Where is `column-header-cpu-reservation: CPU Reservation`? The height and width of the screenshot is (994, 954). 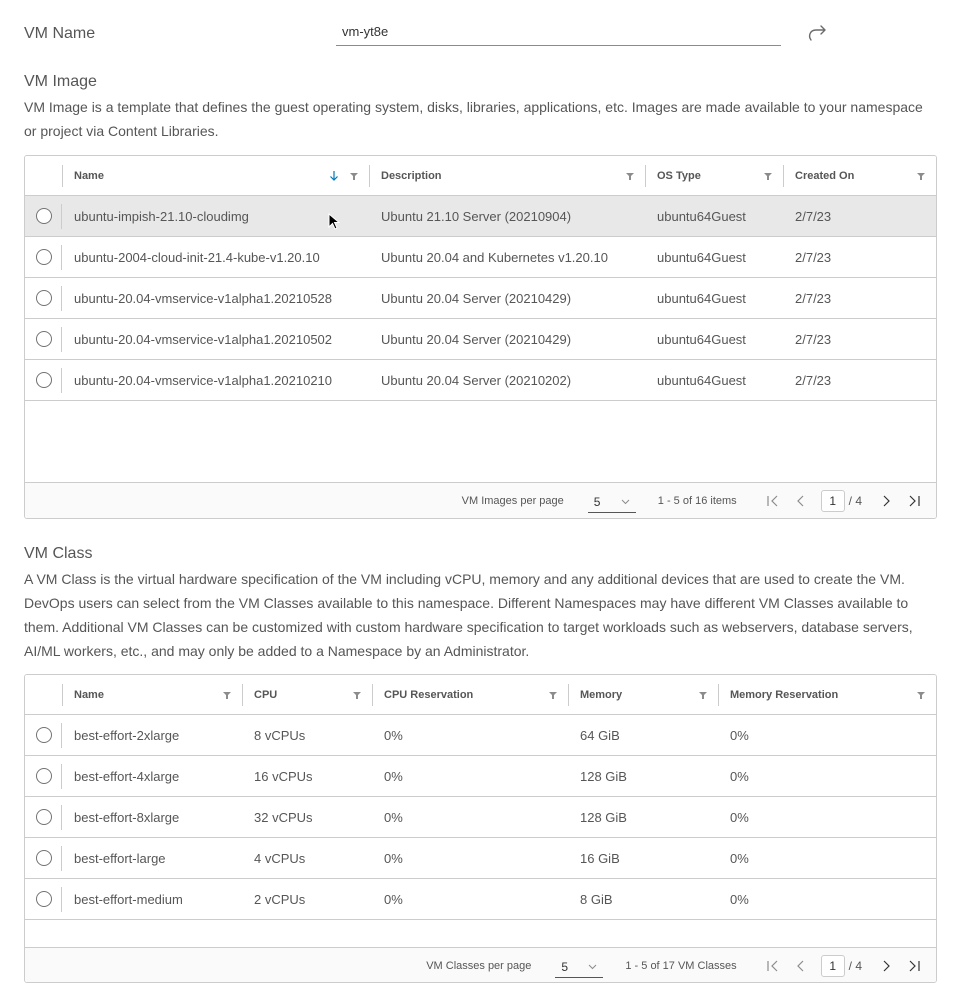 column-header-cpu-reservation: CPU Reservation is located at coordinates (470, 694).